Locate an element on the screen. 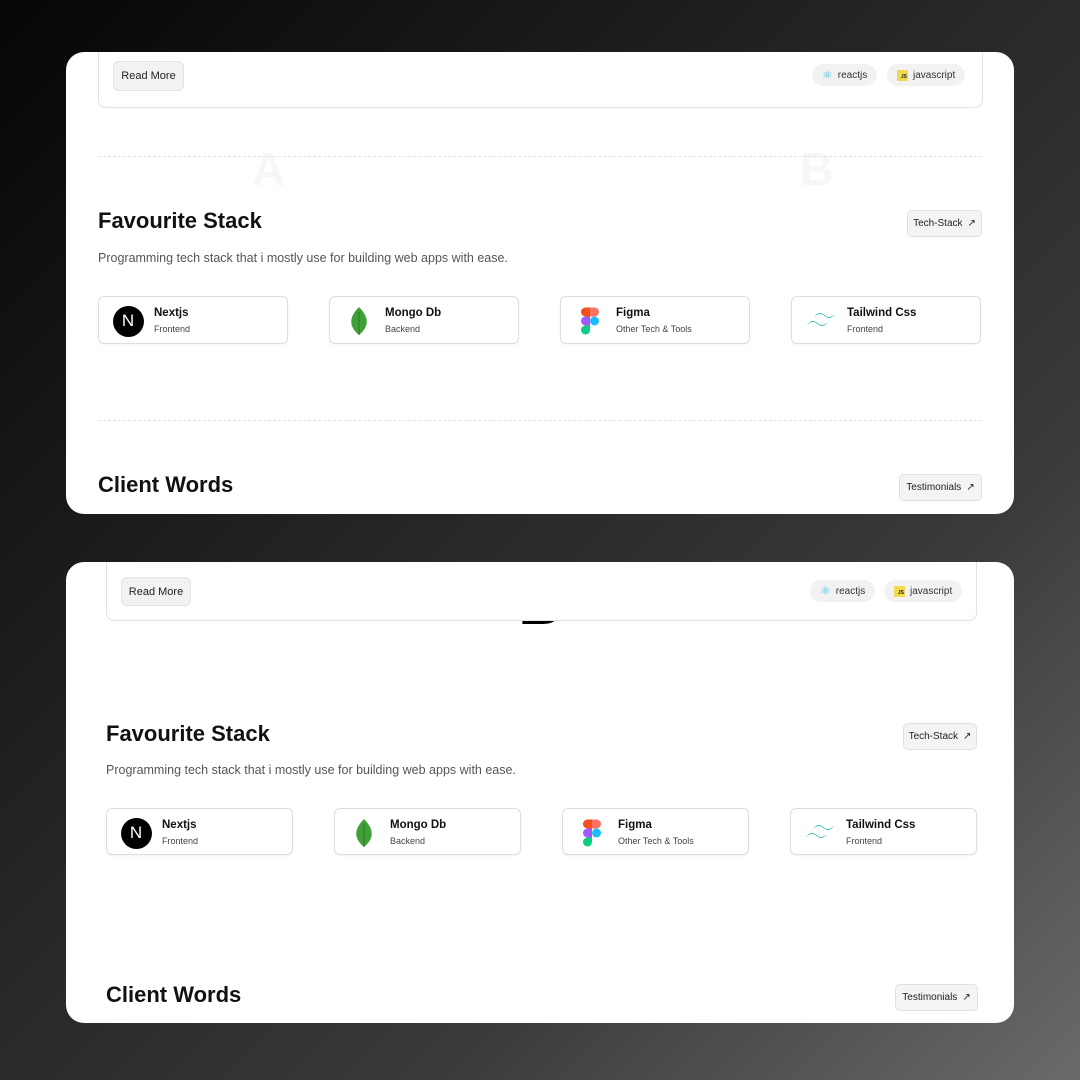  ghost-letter-b: B is located at coordinates (817, 169).